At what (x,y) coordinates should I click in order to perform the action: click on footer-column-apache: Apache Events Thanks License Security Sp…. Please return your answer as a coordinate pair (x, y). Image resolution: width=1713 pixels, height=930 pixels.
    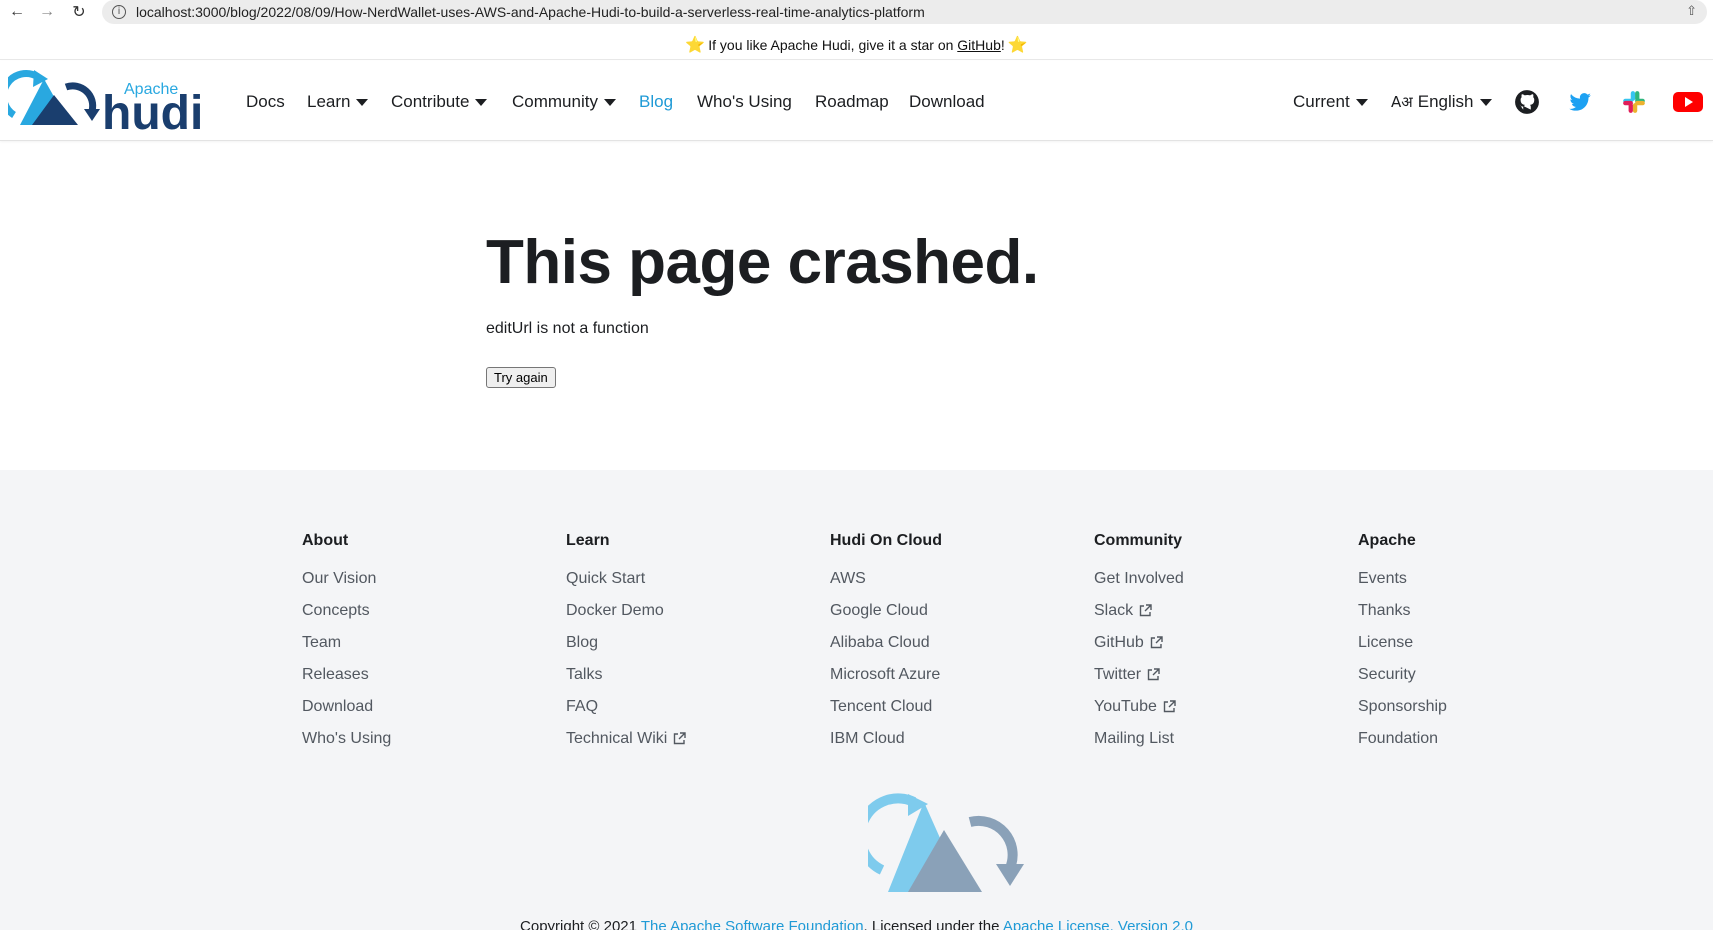
    Looking at the image, I should click on (1402, 646).